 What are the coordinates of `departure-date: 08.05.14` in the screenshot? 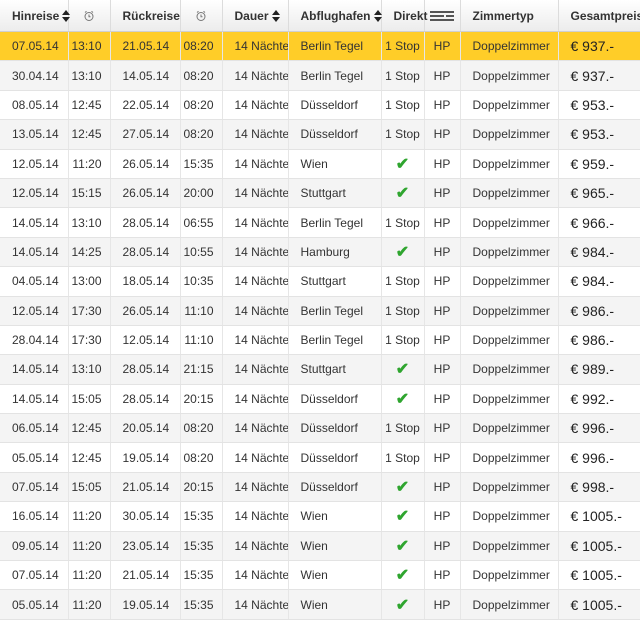 It's located at (34, 105).